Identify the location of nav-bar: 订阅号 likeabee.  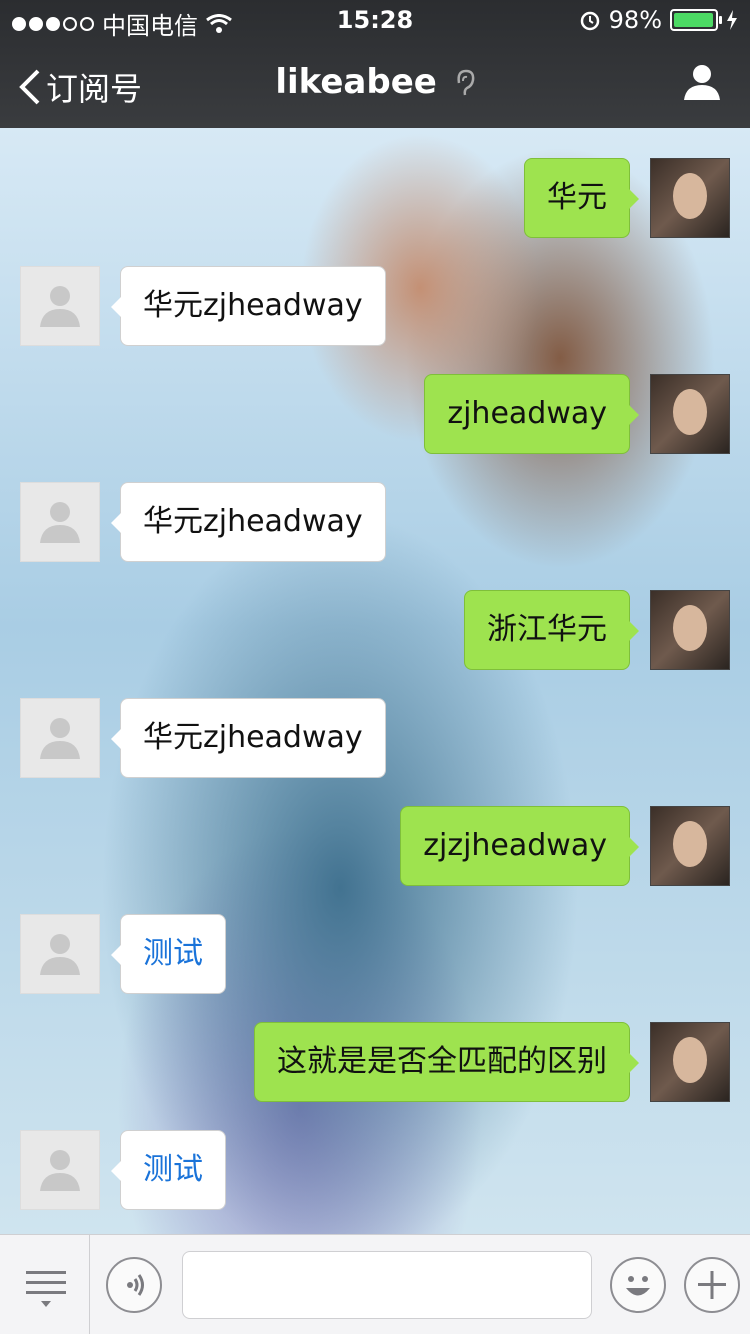
(375, 84).